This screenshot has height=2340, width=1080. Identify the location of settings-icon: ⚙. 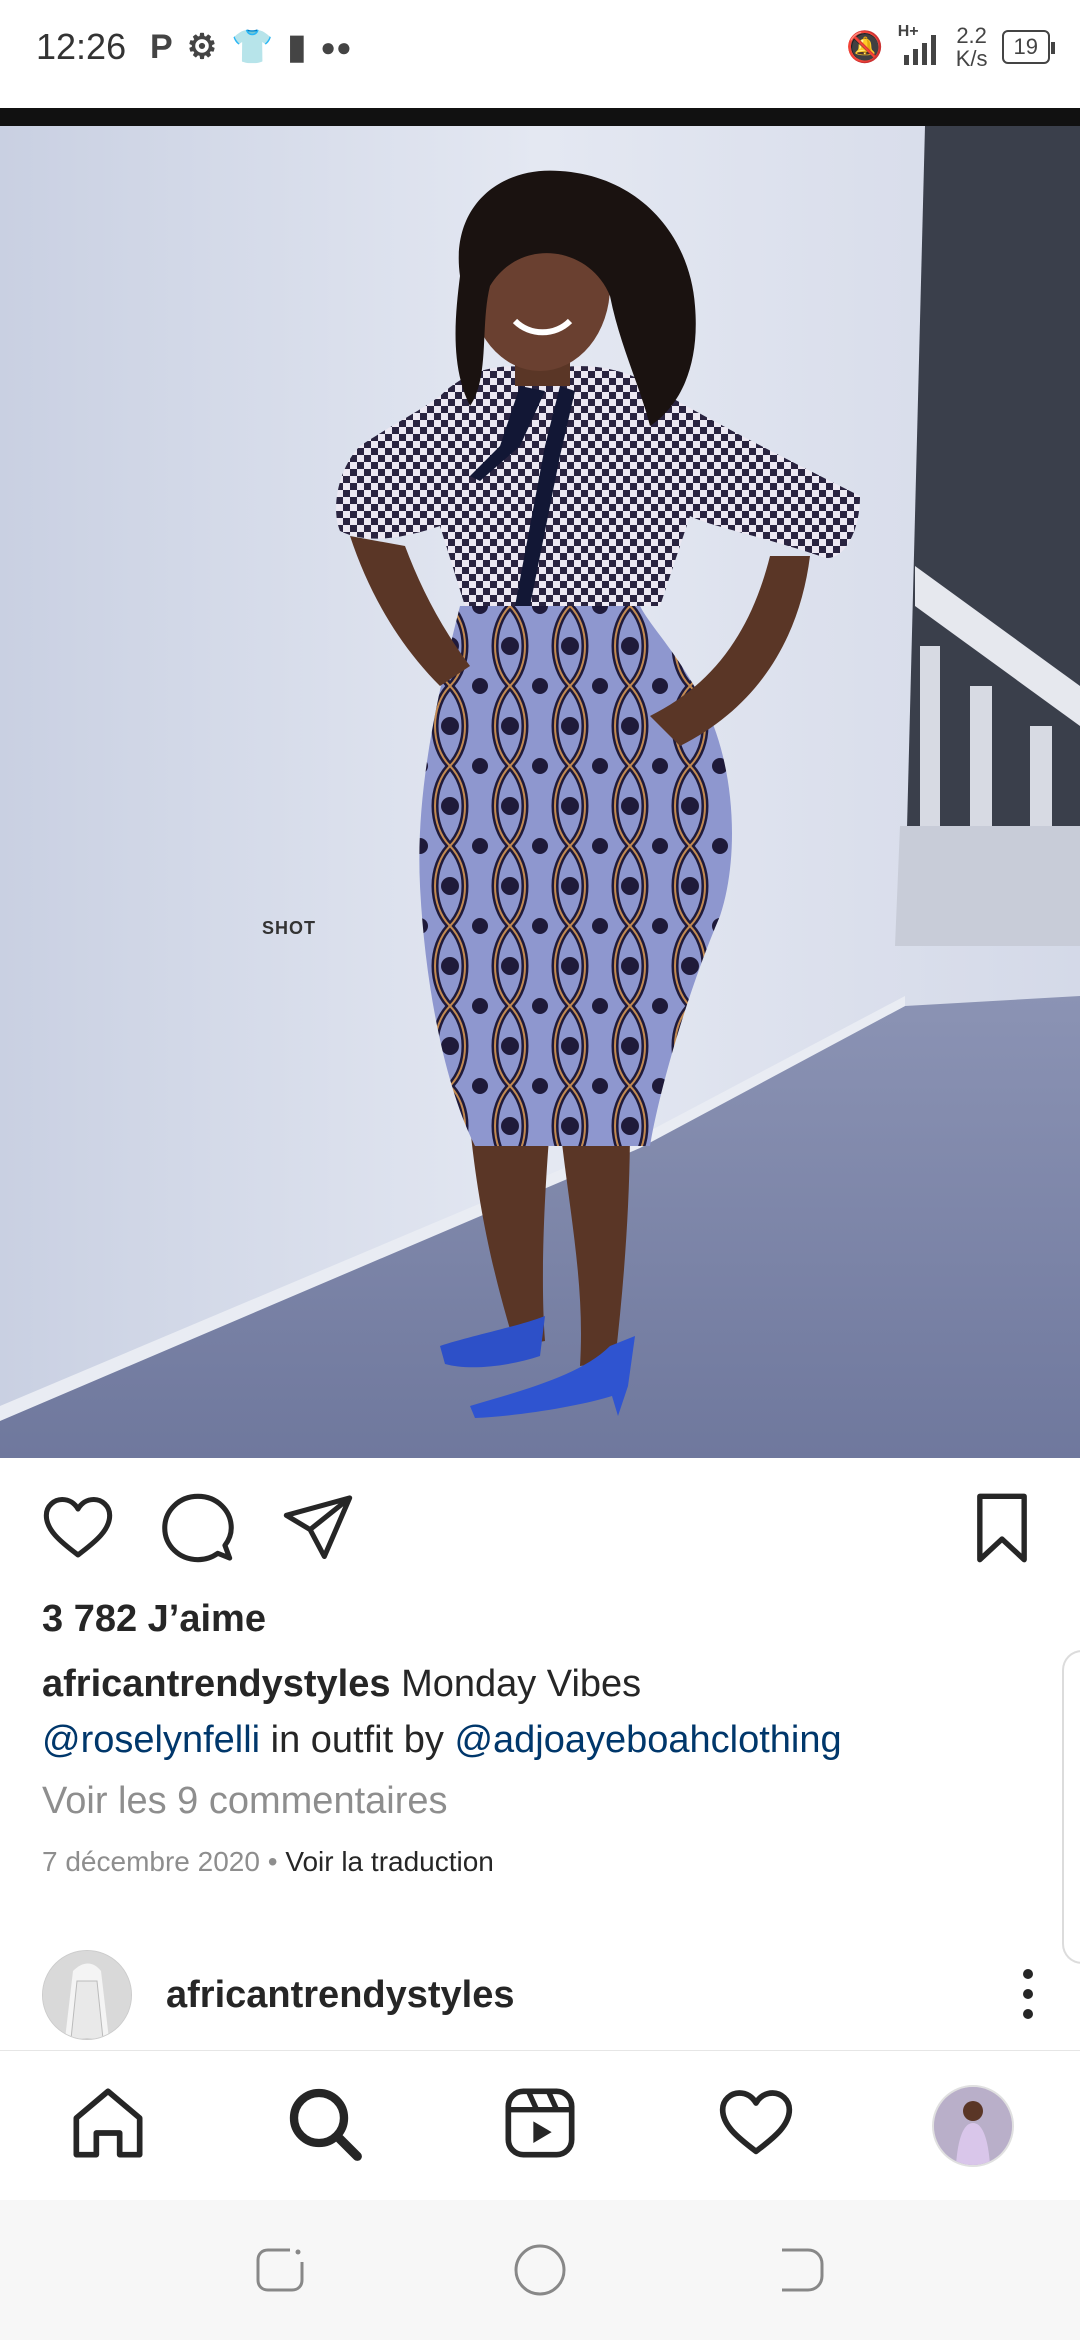
(202, 47).